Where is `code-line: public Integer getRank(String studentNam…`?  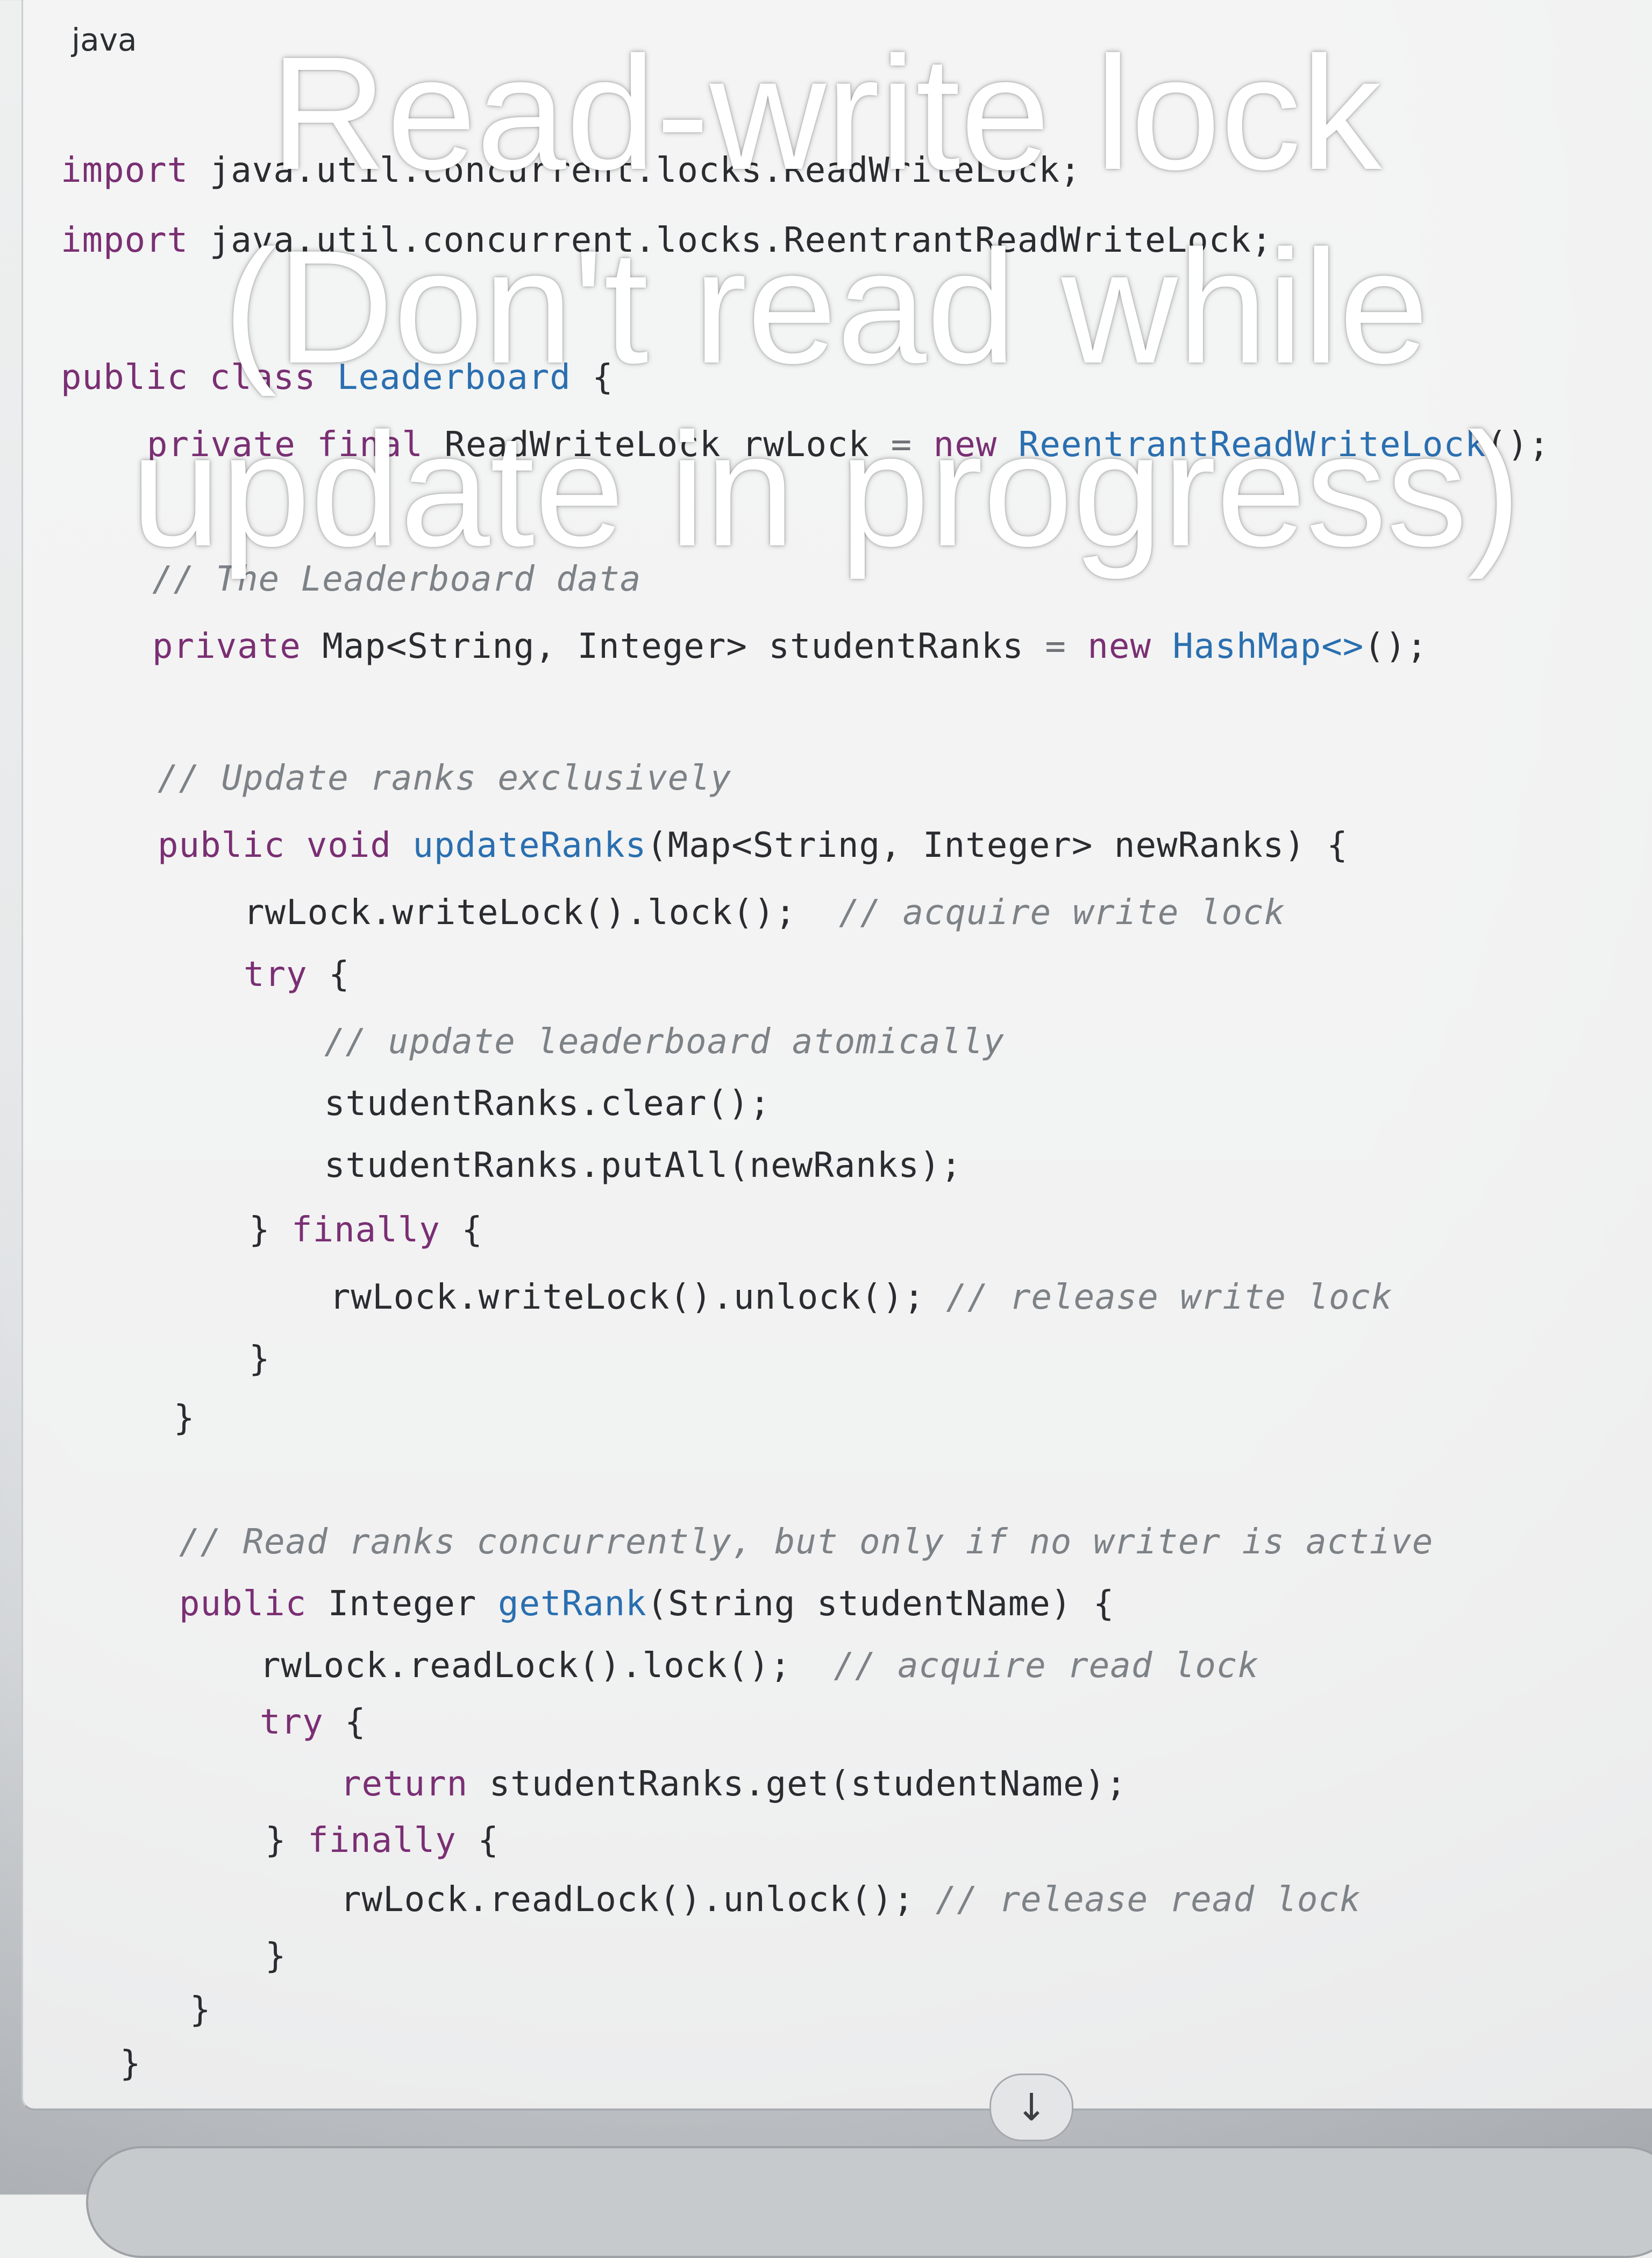
code-line: public Integer getRank(String studentNam… is located at coordinates (646, 1604).